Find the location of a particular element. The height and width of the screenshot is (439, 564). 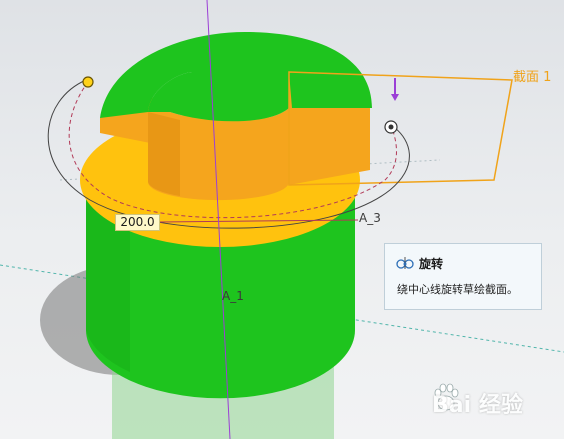

axis-a1-label: A_1 is located at coordinates (233, 296).